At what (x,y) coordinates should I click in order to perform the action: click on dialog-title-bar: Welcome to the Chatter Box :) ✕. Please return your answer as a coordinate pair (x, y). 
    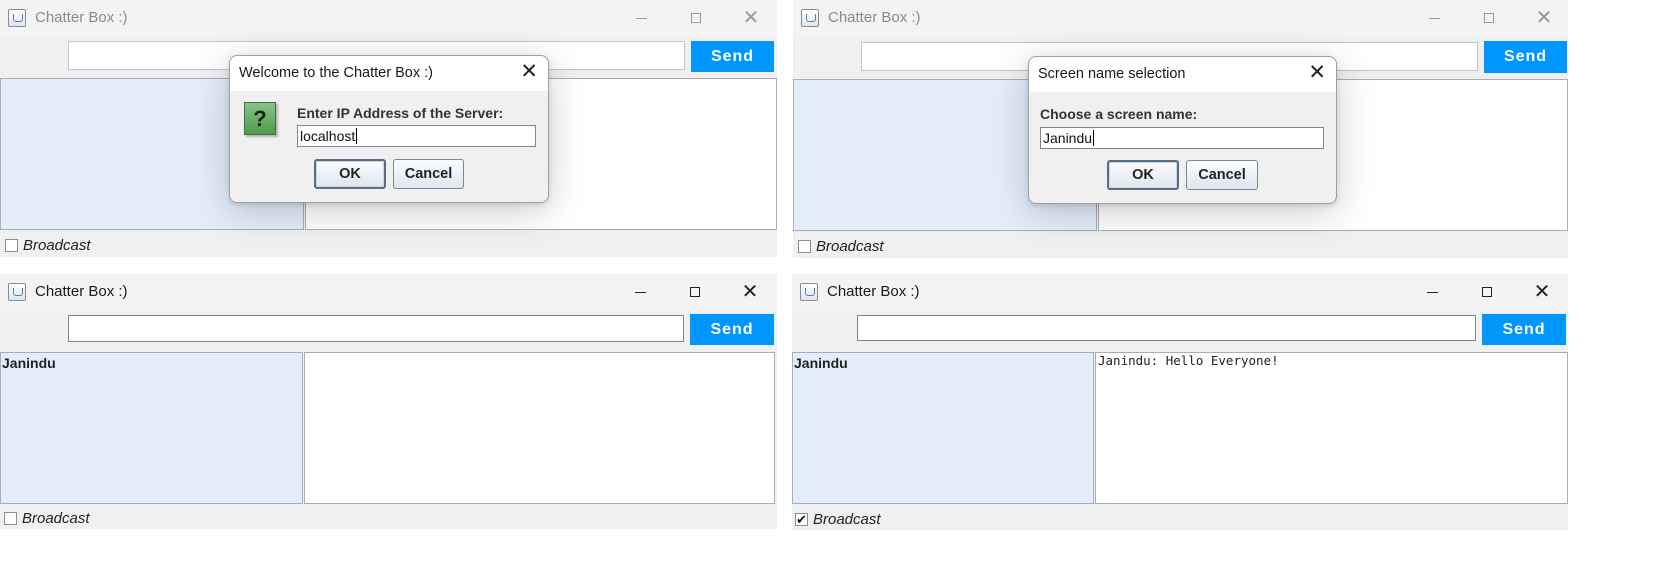
    Looking at the image, I should click on (389, 73).